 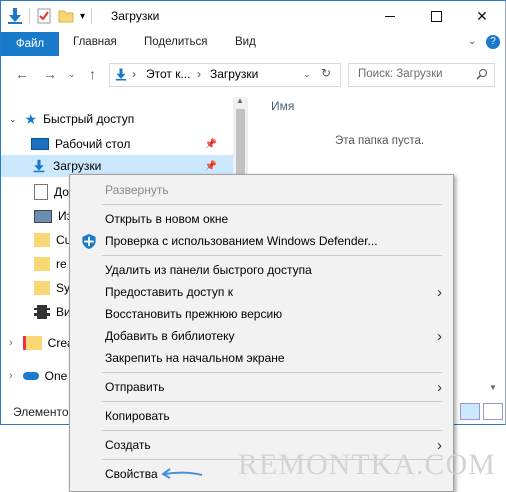 I want to click on address-dropdown-icon: ⌄, so click(x=307, y=74).